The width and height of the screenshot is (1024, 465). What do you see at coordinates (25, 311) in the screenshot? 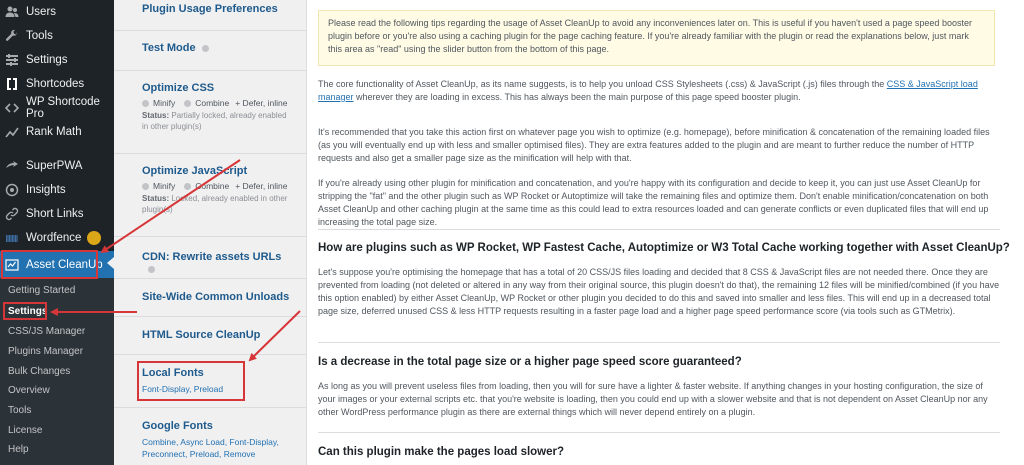
I see `highlight-box-settings` at bounding box center [25, 311].